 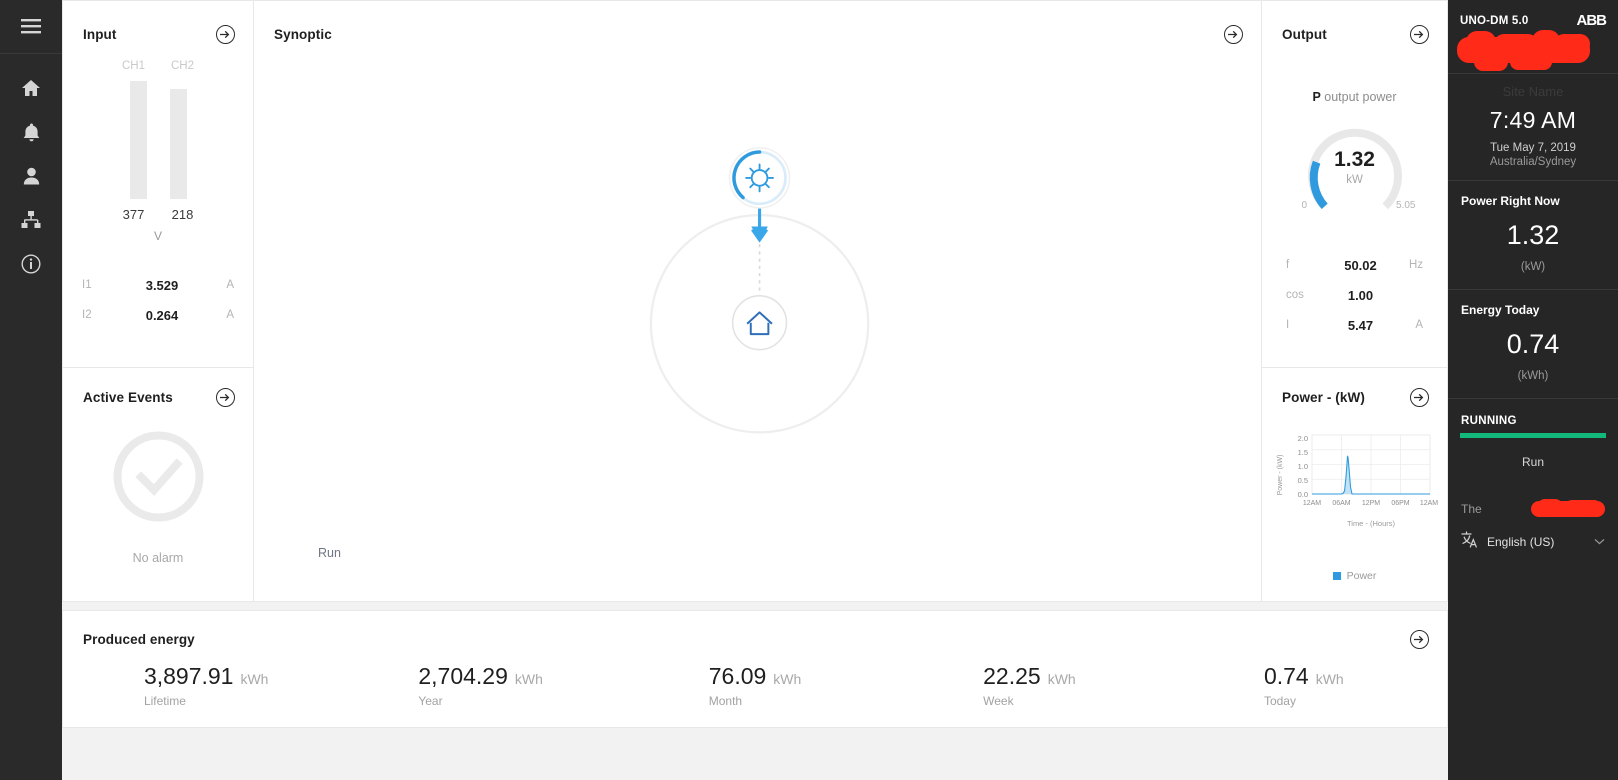 I want to click on energy-today-section: Energy Today 0.74 (kWh), so click(x=1533, y=344).